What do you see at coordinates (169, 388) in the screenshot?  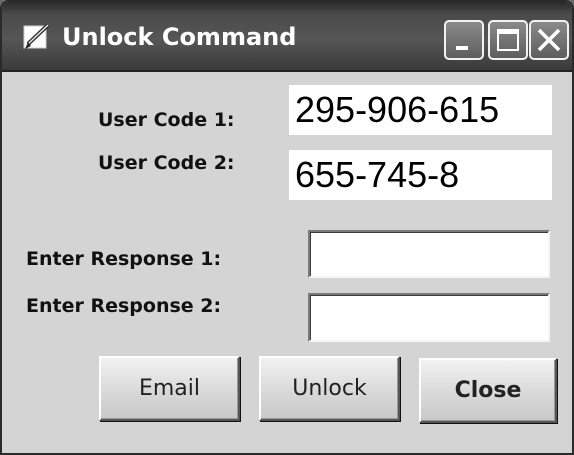 I see `email-button: Email` at bounding box center [169, 388].